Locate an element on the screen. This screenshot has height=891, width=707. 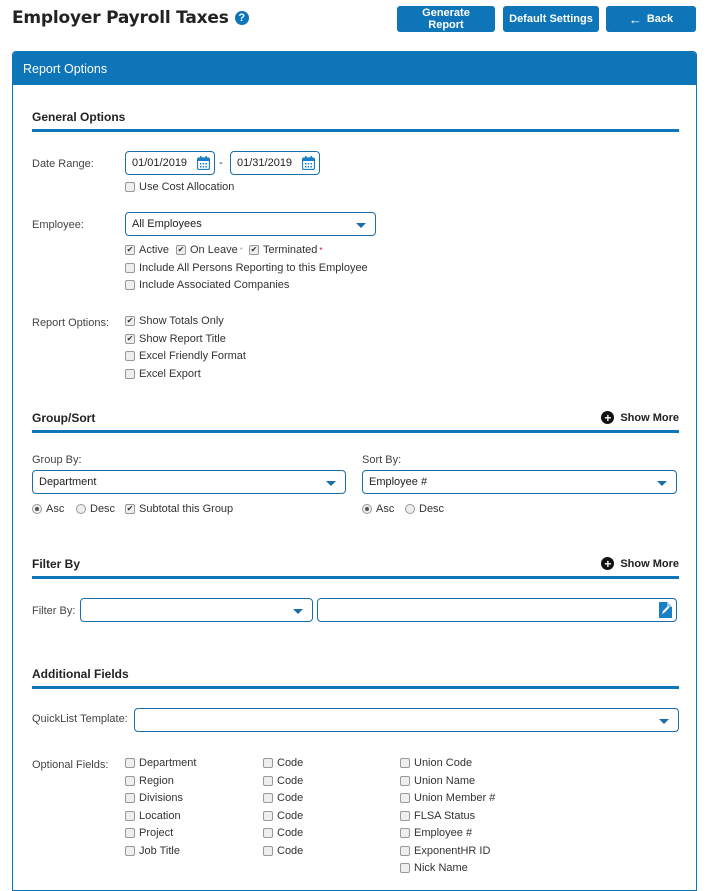
status-on-leave-checkbox: On Leave* is located at coordinates (209, 250).